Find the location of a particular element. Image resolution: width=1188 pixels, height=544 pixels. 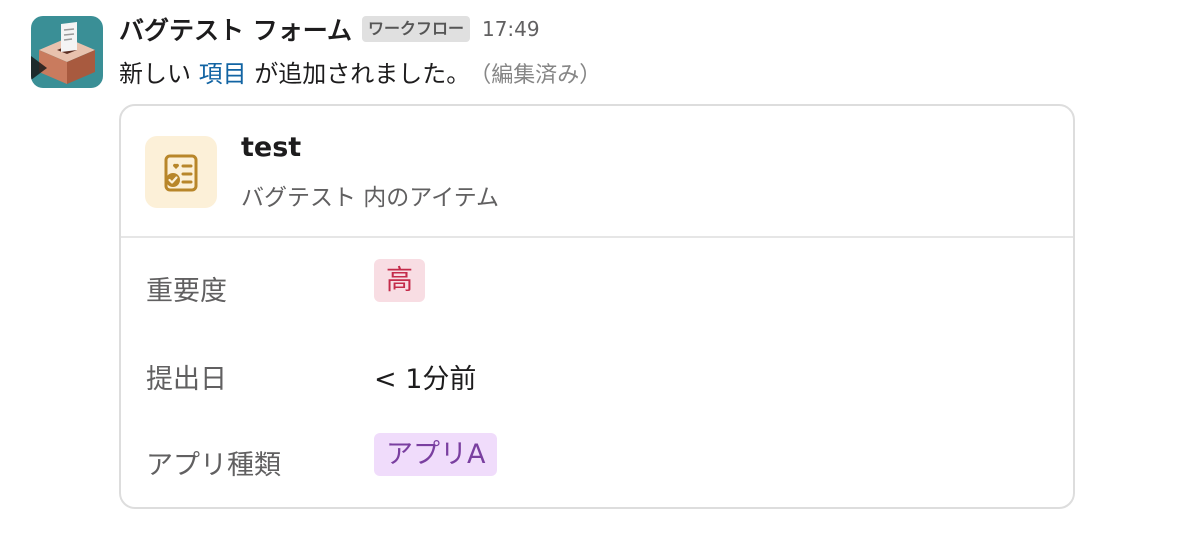

app-type-tag: アプリA is located at coordinates (436, 454).